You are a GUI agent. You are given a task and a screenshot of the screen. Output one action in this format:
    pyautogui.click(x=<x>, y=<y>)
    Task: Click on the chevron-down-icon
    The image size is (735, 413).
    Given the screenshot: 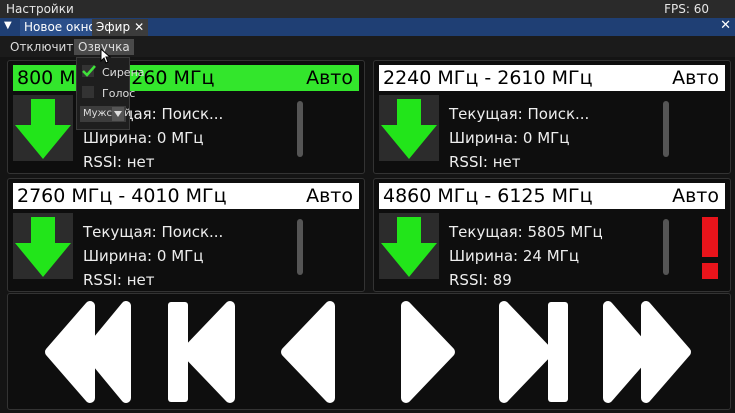 What is the action you would take?
    pyautogui.click(x=118, y=114)
    